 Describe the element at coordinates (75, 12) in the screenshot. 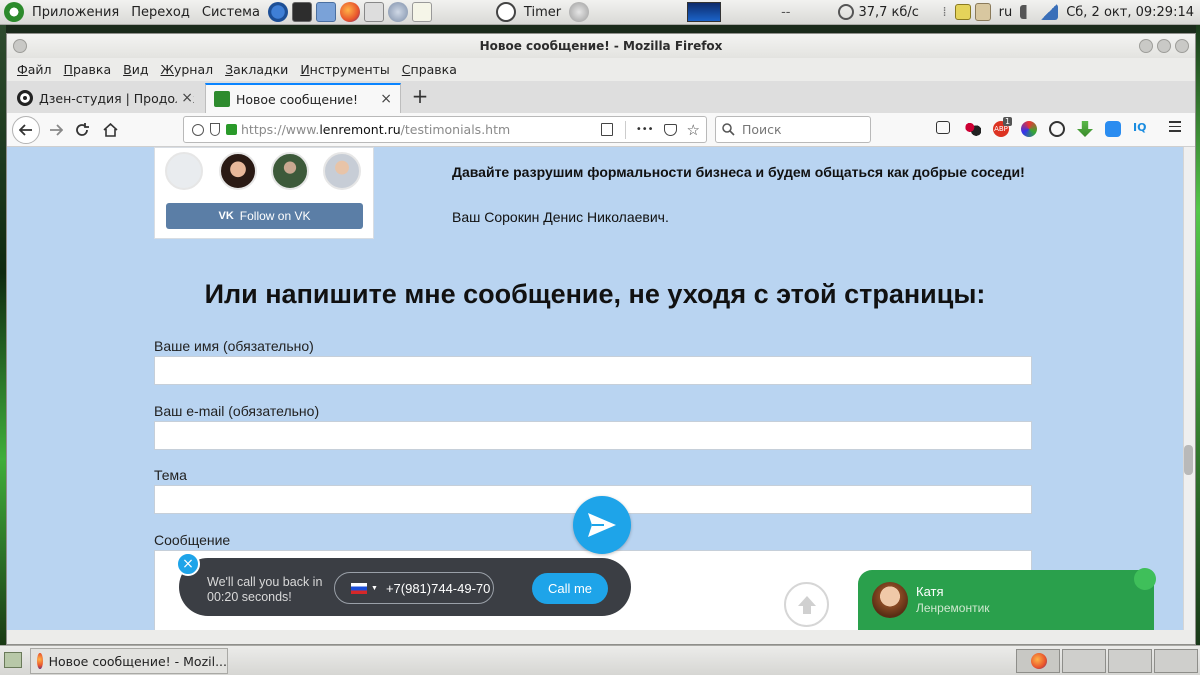

I see `panel-menu-applications: Приложения` at that location.